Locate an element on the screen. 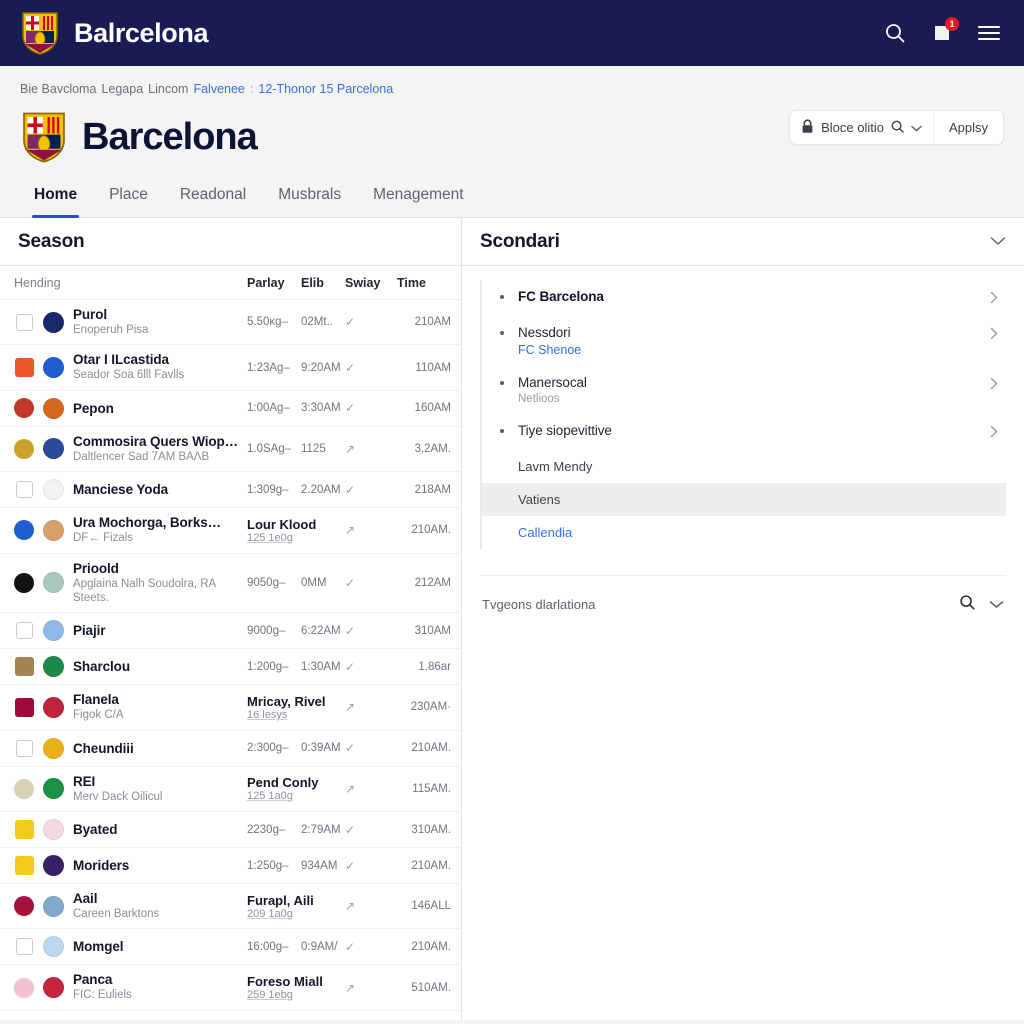  breadcrumb-part-0: Bie Bavcloma is located at coordinates (58, 89).